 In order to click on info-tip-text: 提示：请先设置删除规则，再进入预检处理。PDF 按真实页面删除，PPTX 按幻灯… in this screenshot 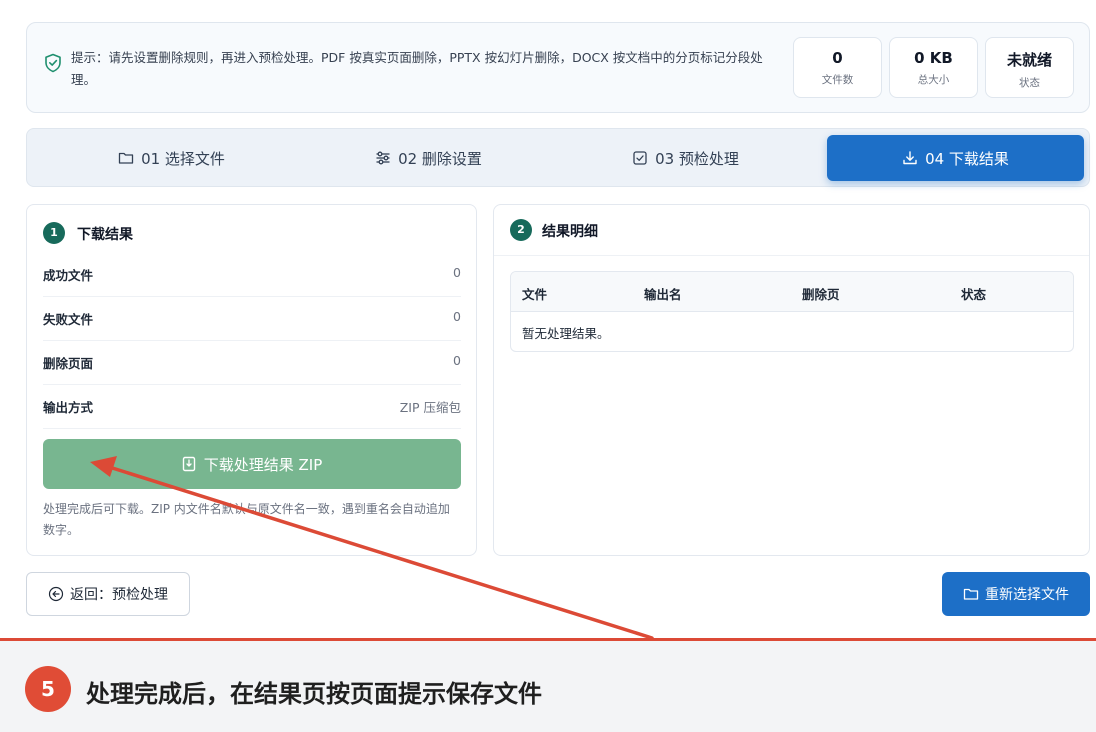, I will do `click(417, 68)`.